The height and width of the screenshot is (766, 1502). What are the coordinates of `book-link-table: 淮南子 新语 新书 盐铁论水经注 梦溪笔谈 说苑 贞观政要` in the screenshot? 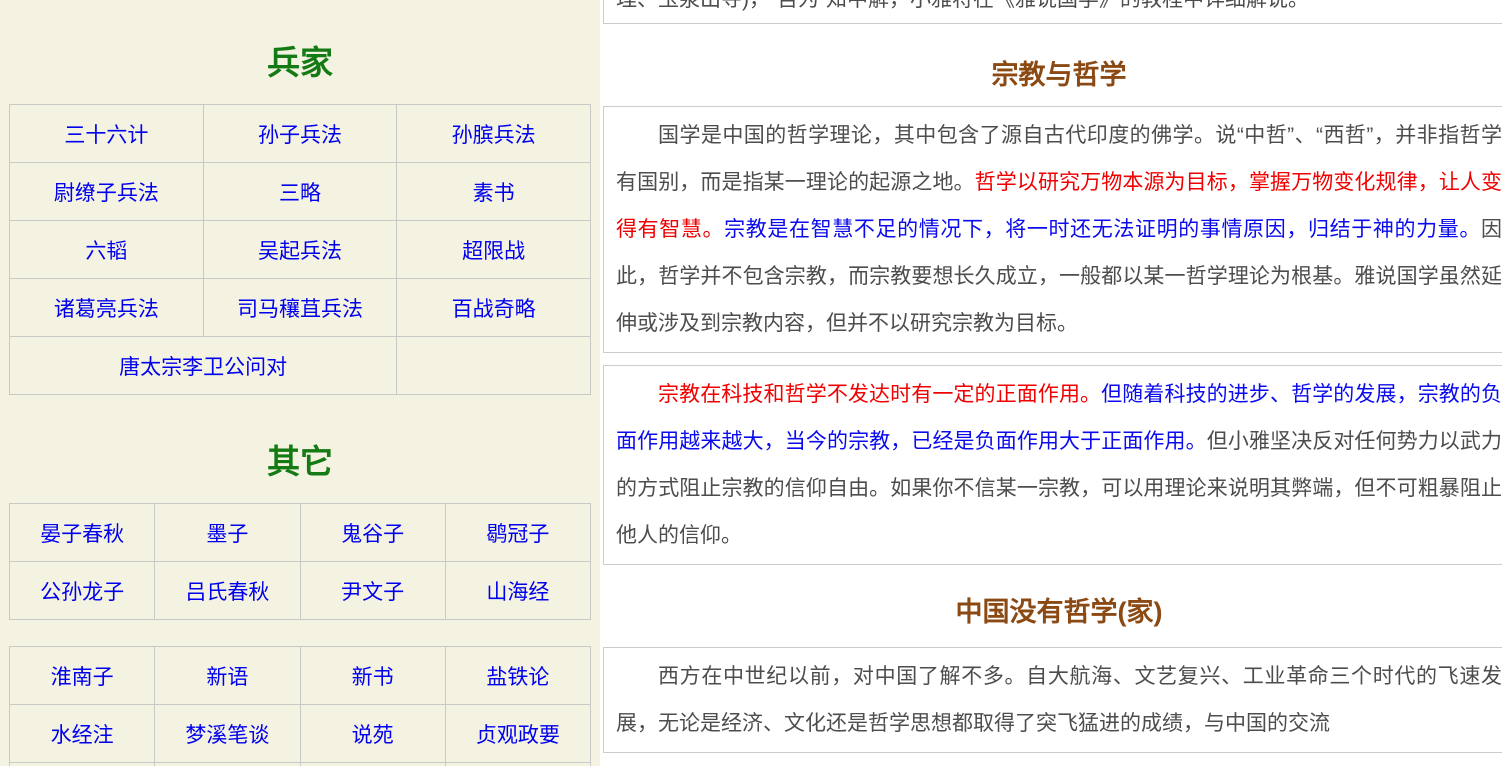 It's located at (300, 706).